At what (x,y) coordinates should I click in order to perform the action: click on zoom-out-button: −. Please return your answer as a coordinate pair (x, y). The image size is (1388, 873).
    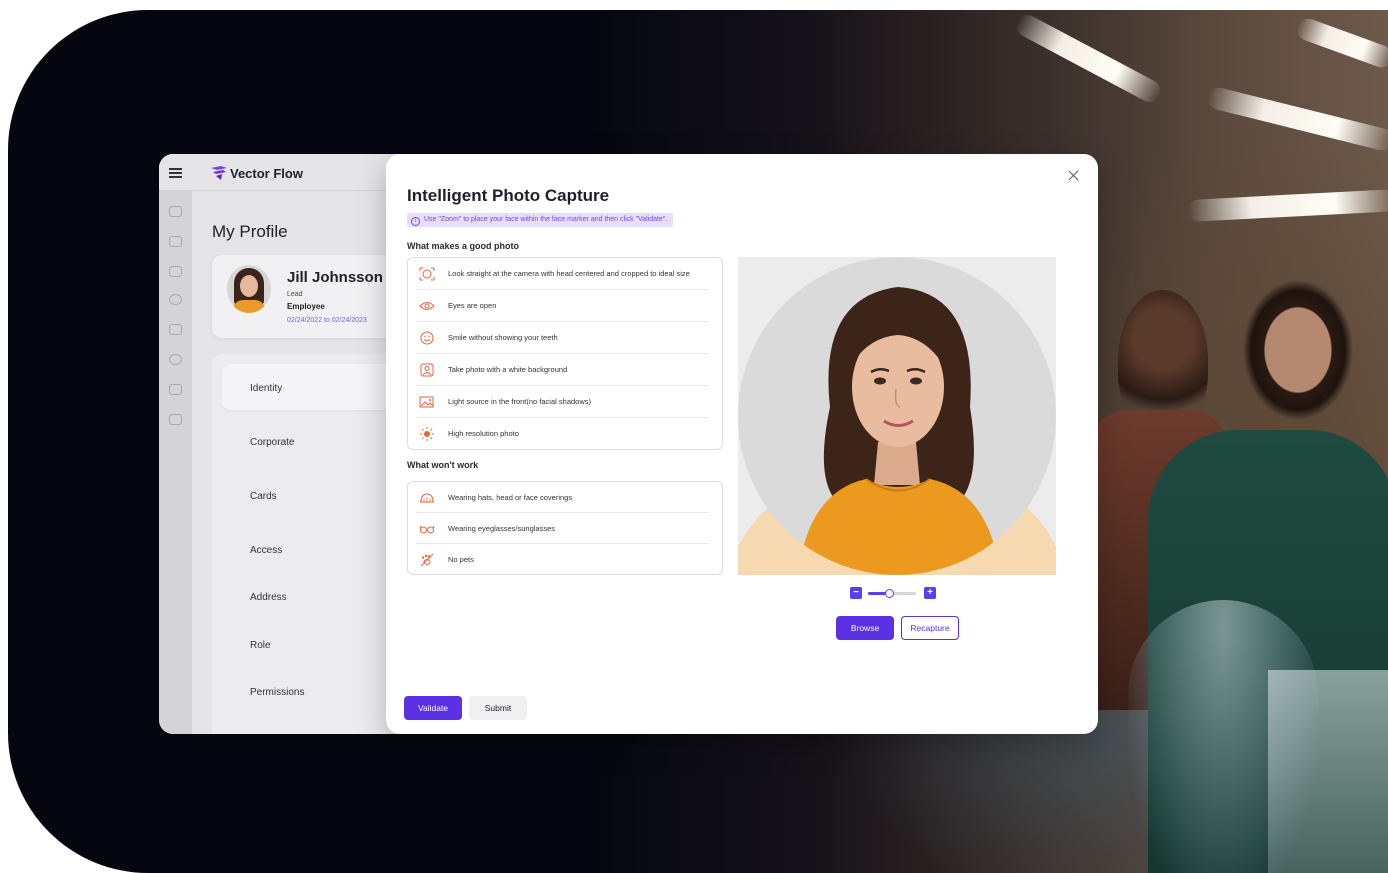
    Looking at the image, I should click on (856, 593).